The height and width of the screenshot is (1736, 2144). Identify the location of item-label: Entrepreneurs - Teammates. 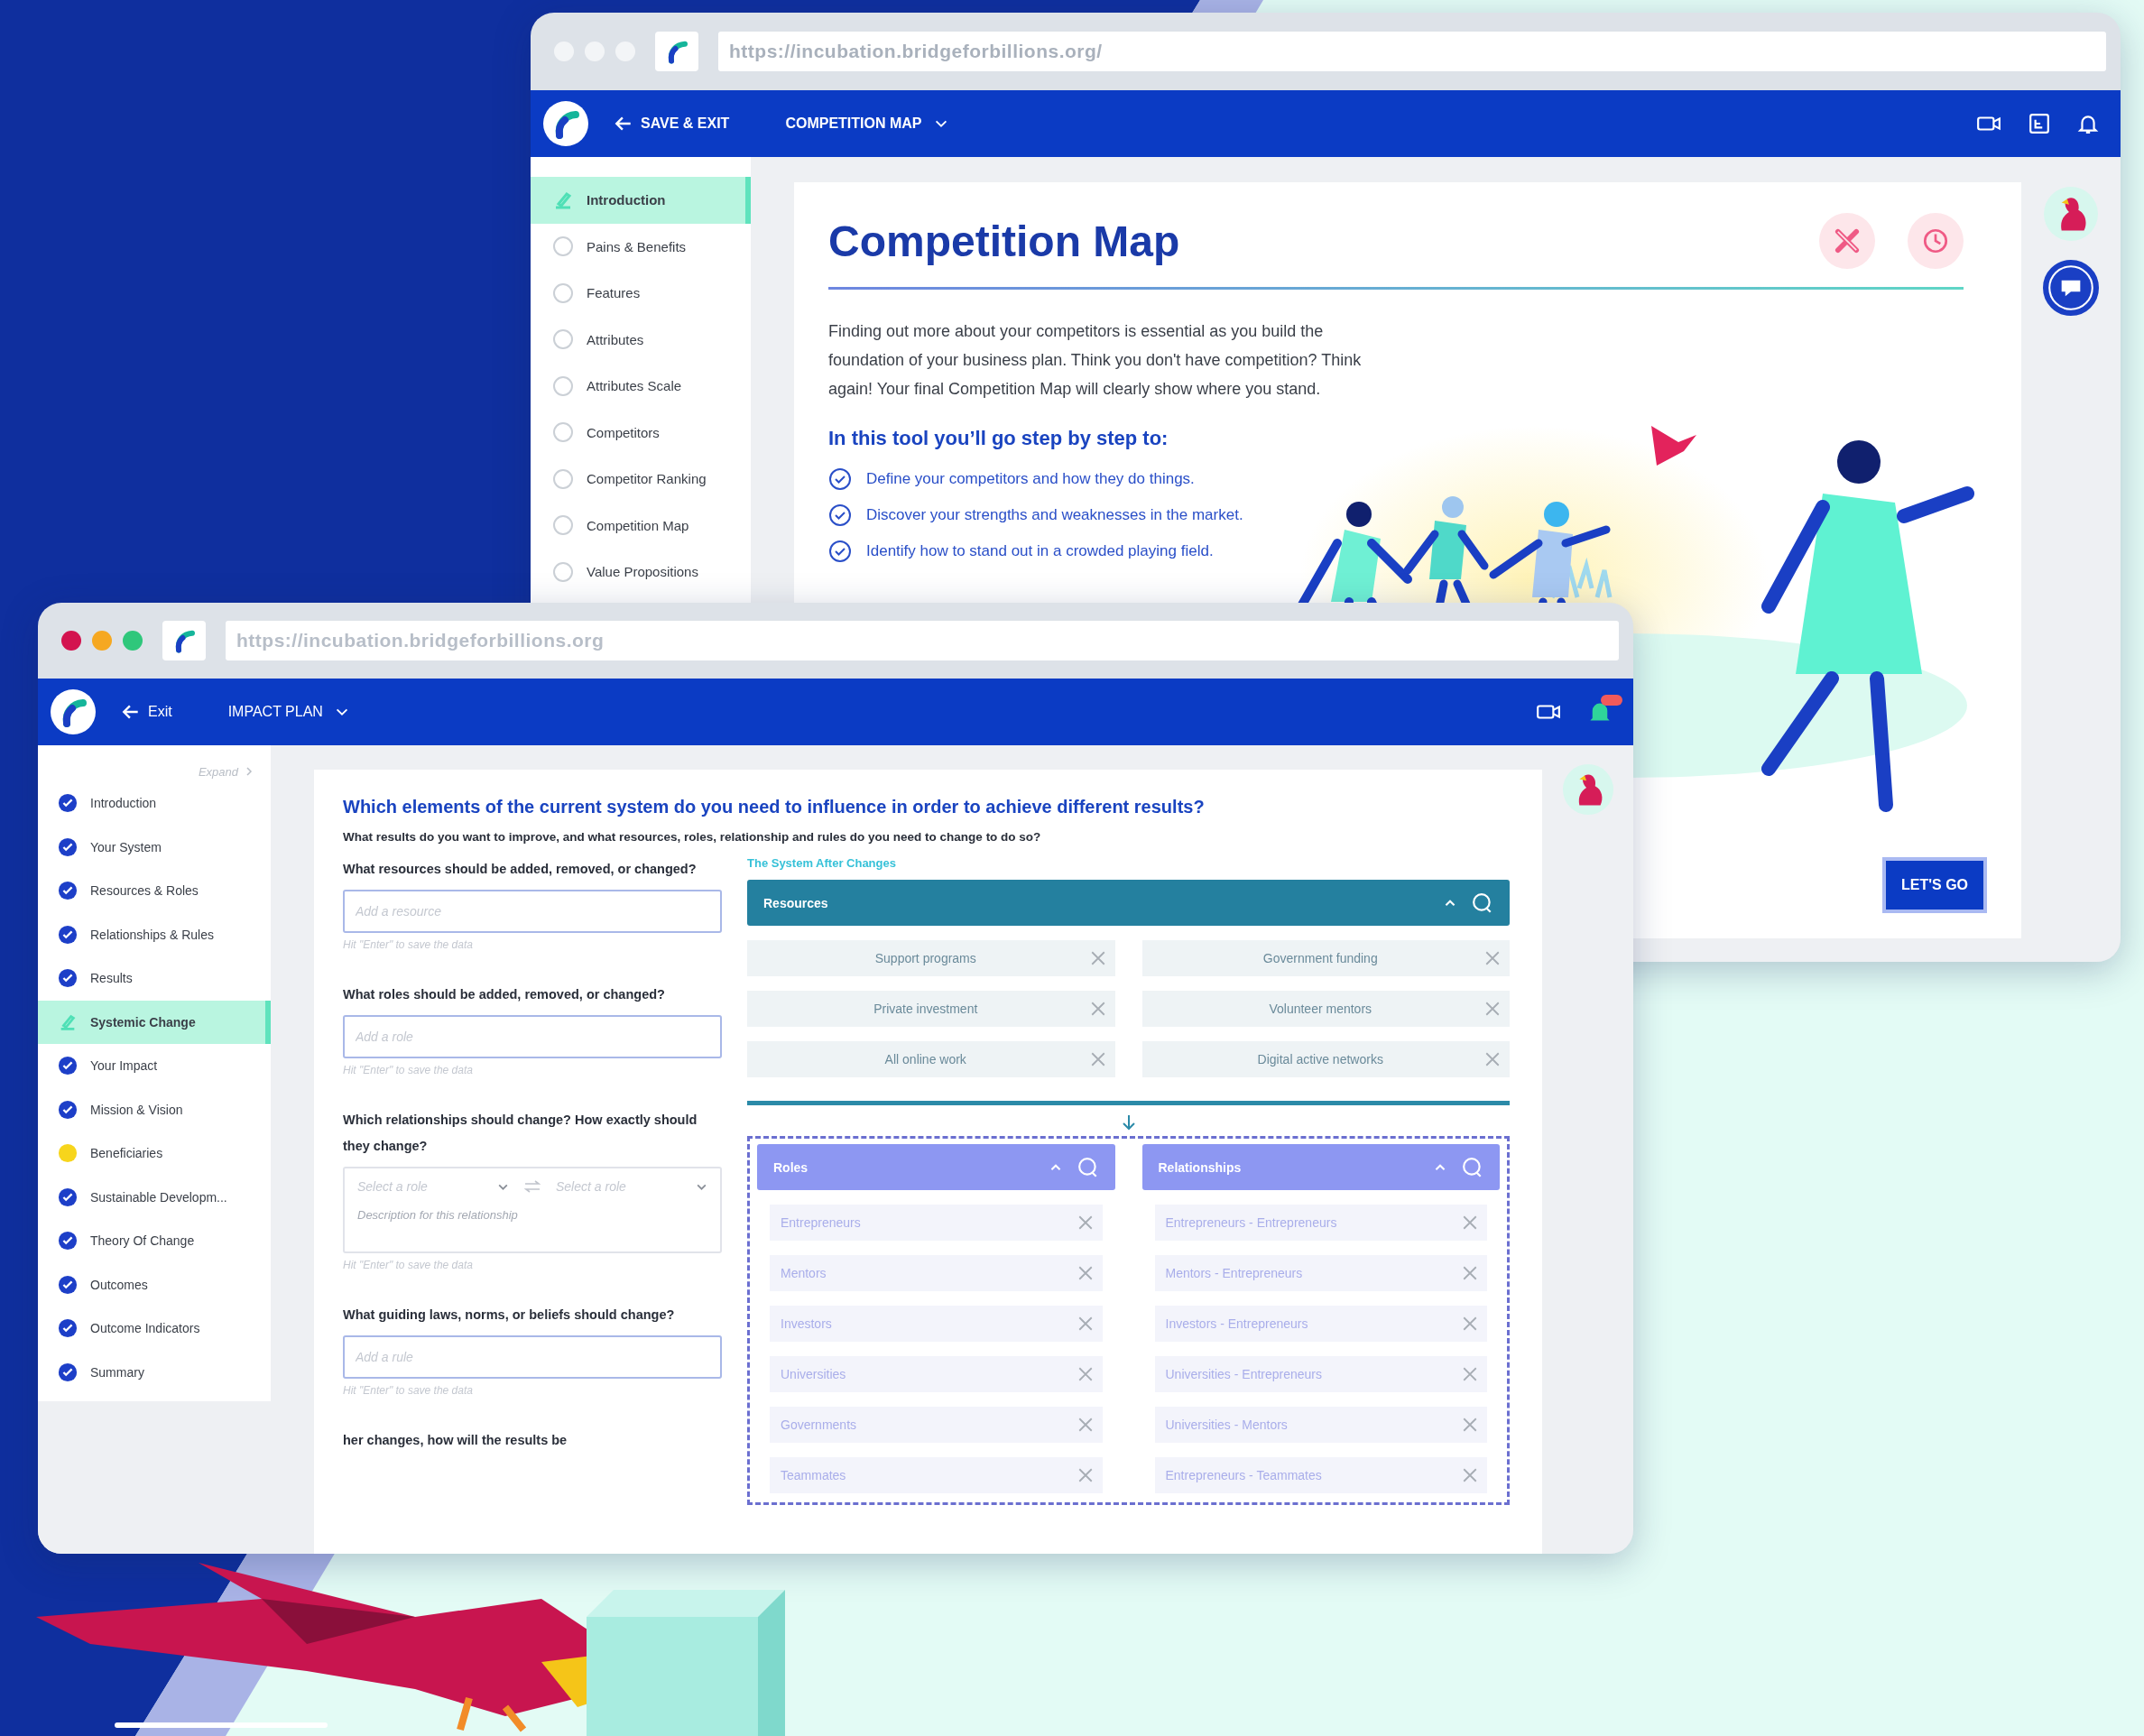
(1243, 1475).